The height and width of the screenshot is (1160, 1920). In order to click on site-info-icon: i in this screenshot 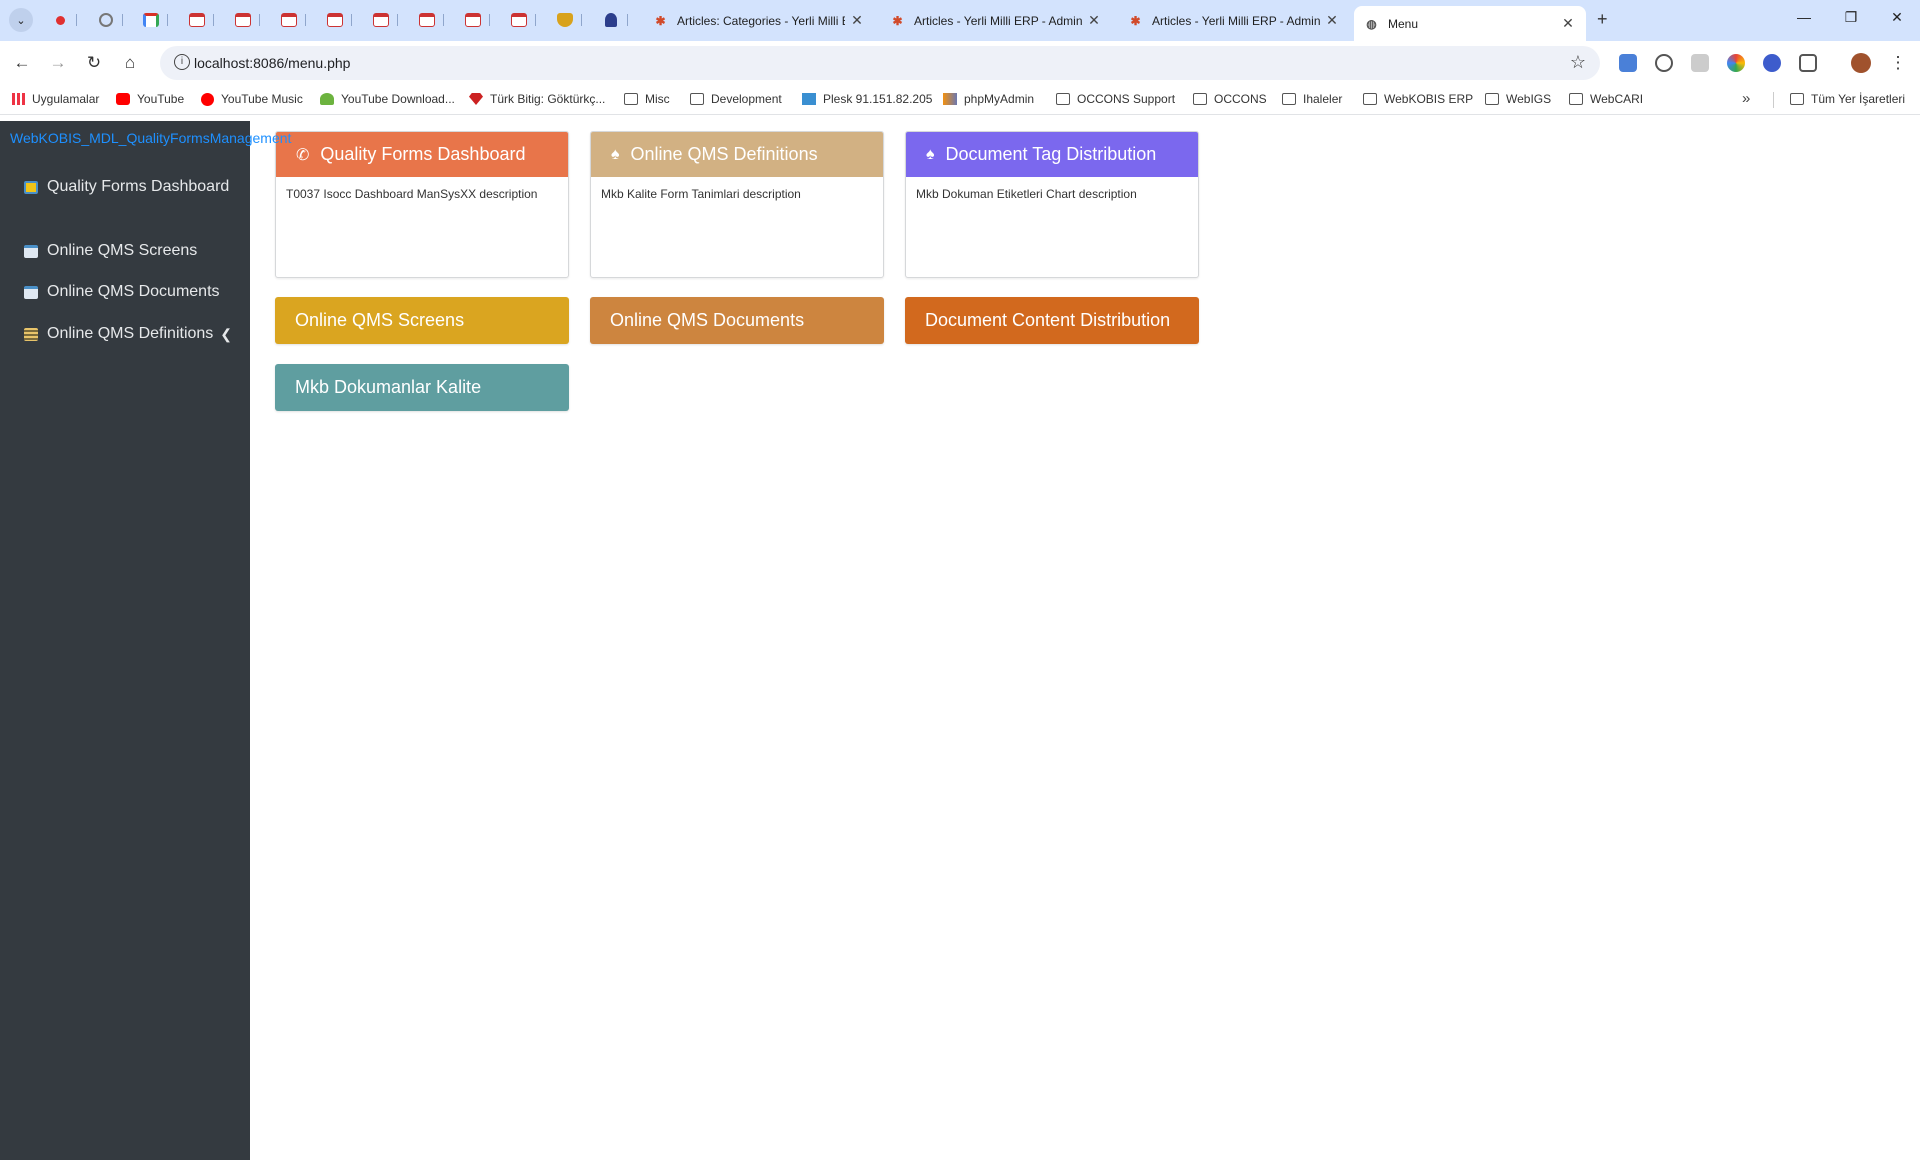, I will do `click(182, 62)`.